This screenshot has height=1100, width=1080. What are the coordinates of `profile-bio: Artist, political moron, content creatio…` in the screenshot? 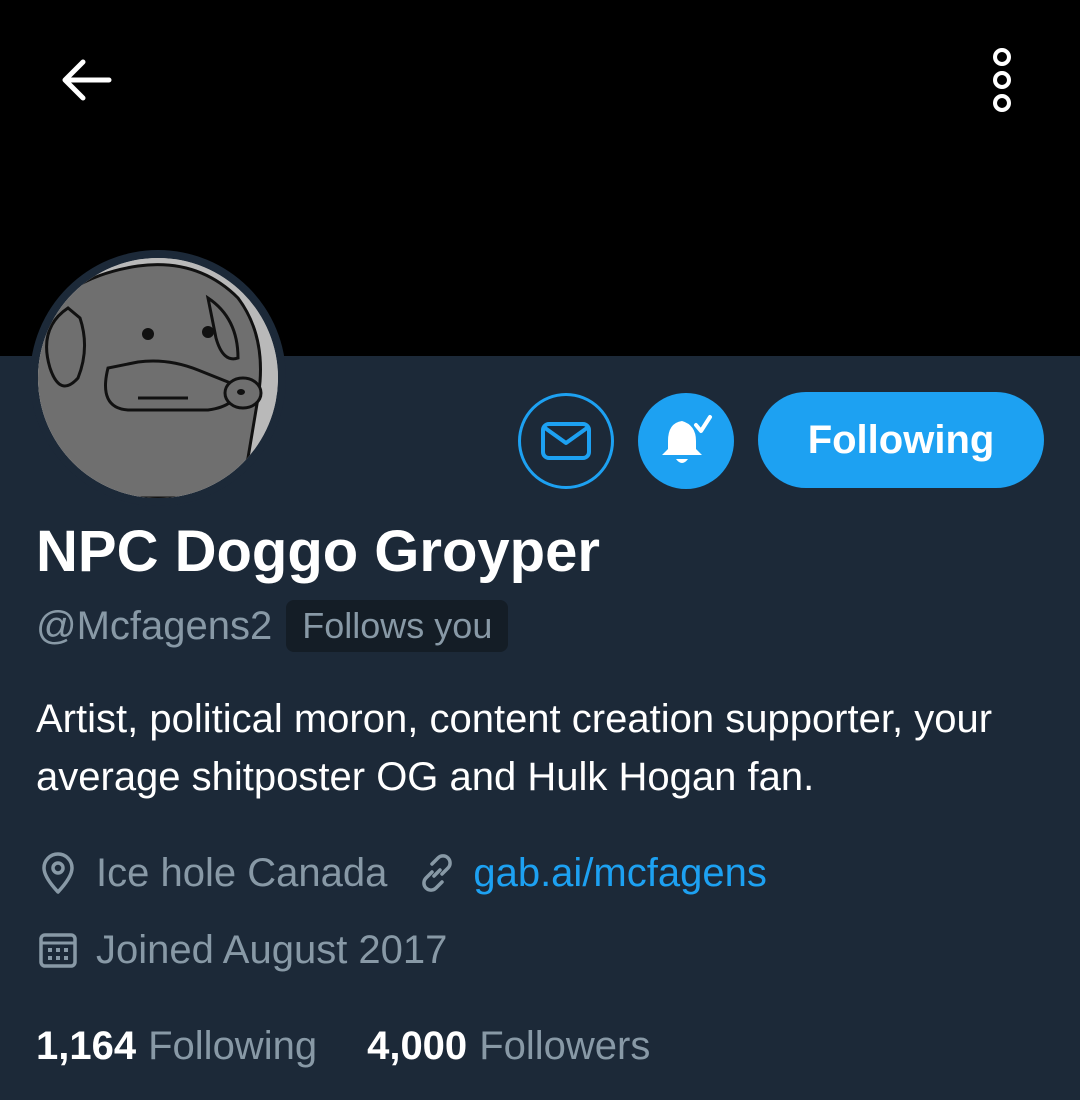 It's located at (514, 748).